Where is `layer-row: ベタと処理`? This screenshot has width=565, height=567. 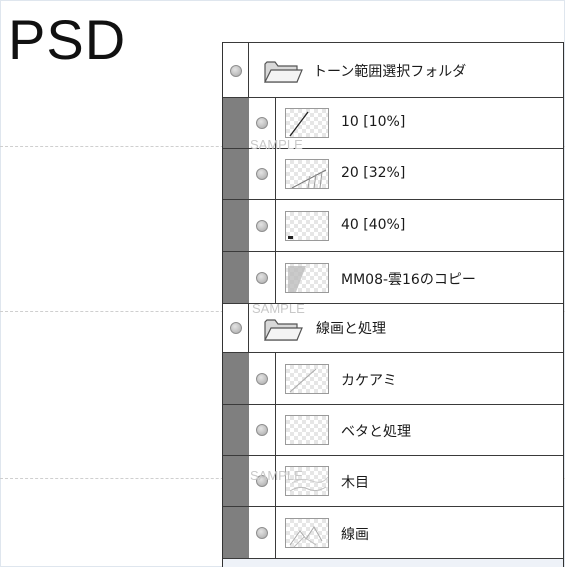 layer-row: ベタと処理 is located at coordinates (393, 430).